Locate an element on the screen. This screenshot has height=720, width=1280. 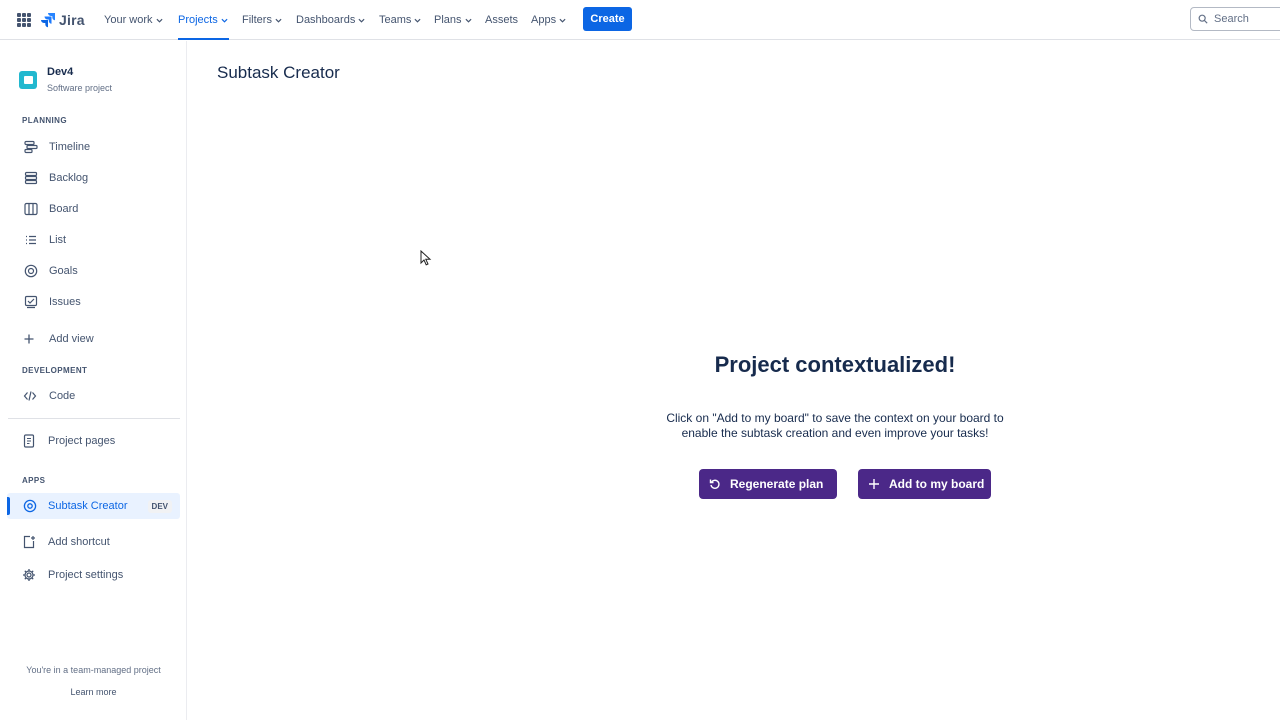
sidebar-item-label: Subtask Creator is located at coordinates (88, 506).